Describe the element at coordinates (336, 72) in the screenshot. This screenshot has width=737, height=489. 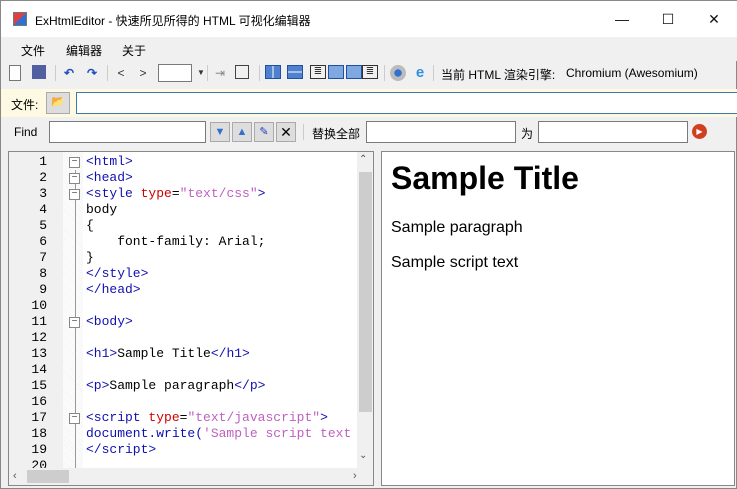
I see `design-view-icon` at that location.